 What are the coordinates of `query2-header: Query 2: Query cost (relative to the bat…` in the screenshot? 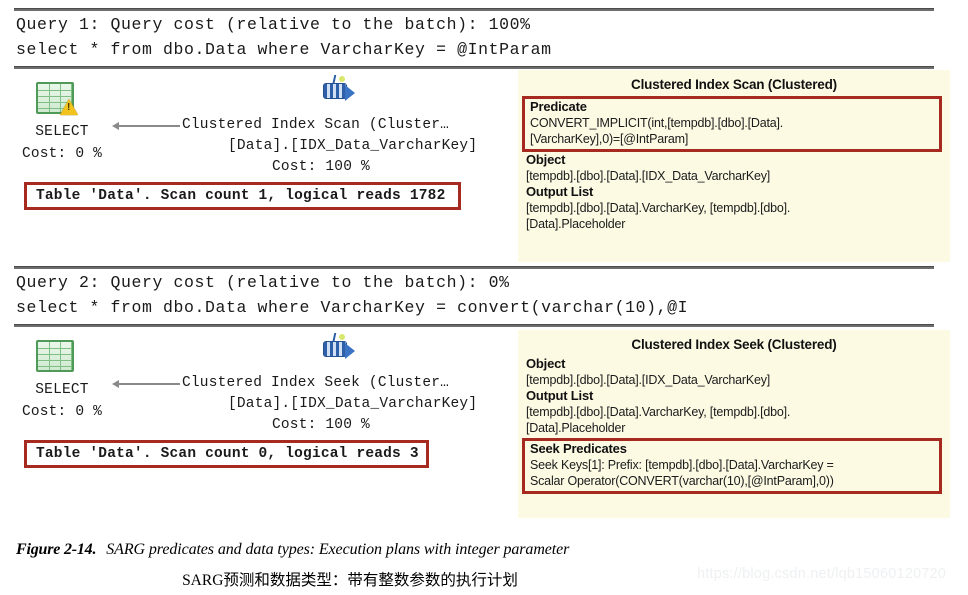 It's located at (263, 282).